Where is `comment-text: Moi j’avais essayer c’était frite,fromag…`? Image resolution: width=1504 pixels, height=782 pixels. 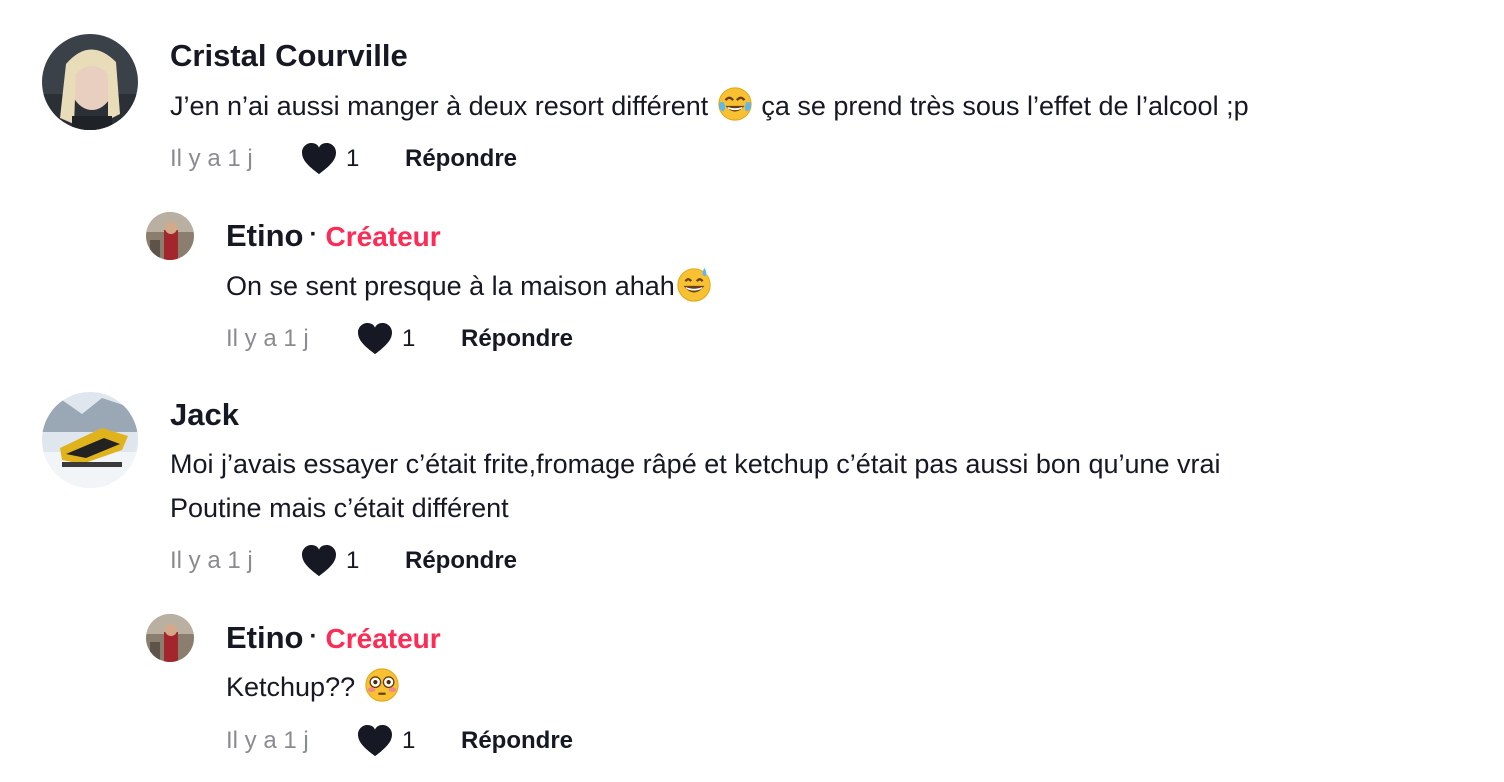
comment-text: Moi j’avais essayer c’était frite,fromag… is located at coordinates (695, 486).